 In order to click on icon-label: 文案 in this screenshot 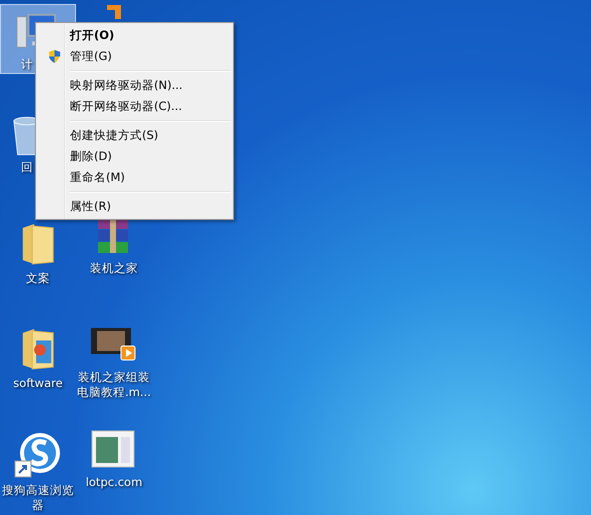, I will do `click(38, 278)`.